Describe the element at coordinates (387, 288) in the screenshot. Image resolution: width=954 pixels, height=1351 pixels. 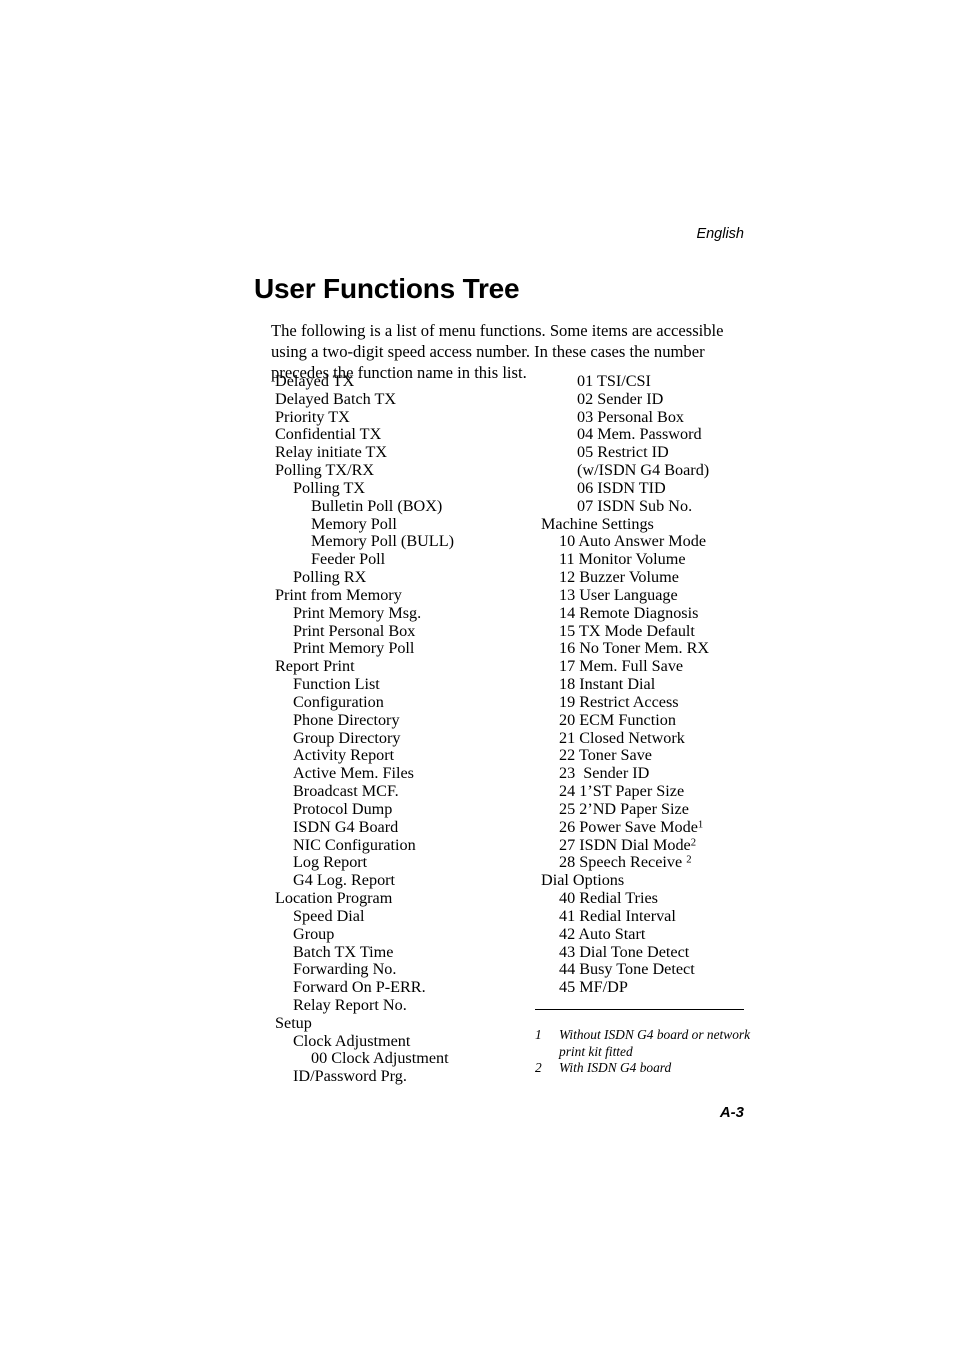
I see `page-title: User Functions Tree` at that location.